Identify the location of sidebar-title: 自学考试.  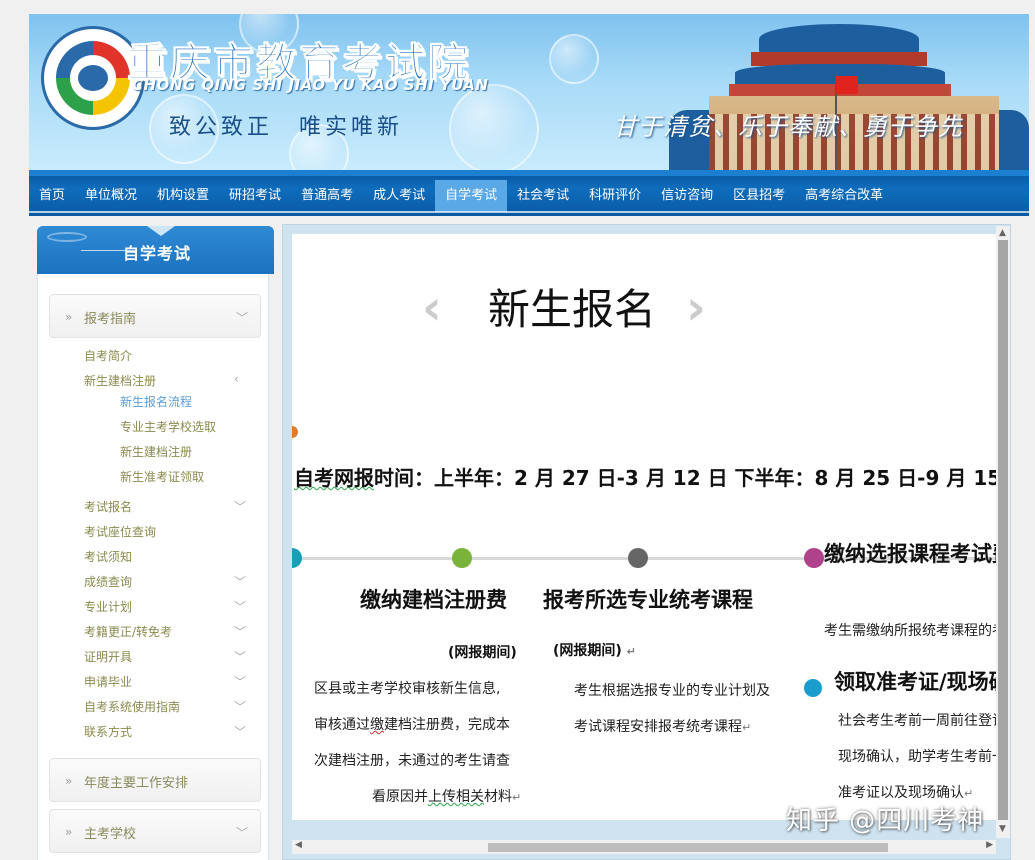
(157, 253).